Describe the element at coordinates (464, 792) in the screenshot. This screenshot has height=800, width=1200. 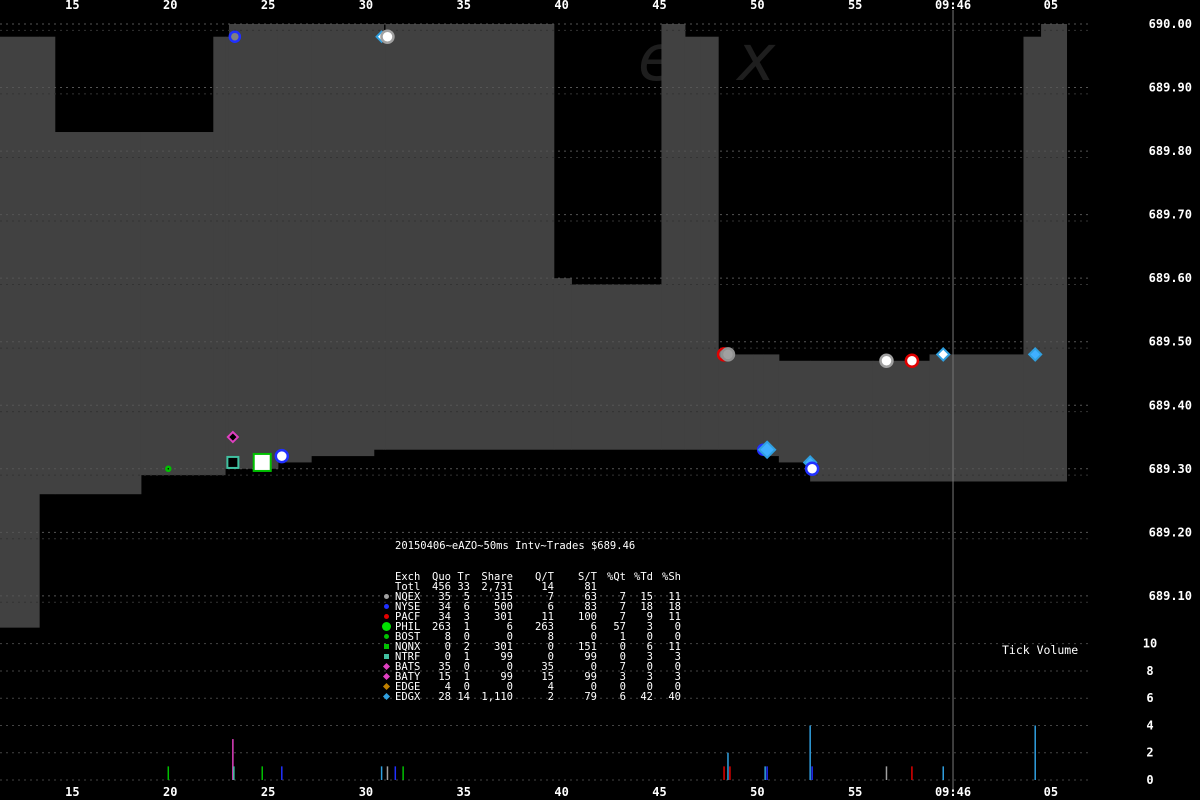
I see `x-tick-label-bottom: 35` at that location.